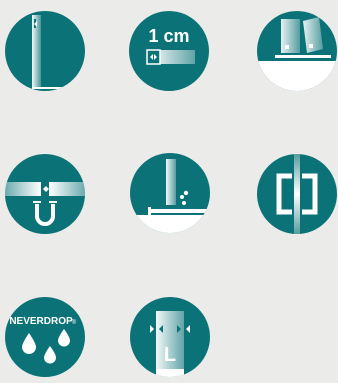 This screenshot has width=338, height=383. Describe the element at coordinates (170, 337) in the screenshot. I see `l-size-adjustable-icon: L` at that location.